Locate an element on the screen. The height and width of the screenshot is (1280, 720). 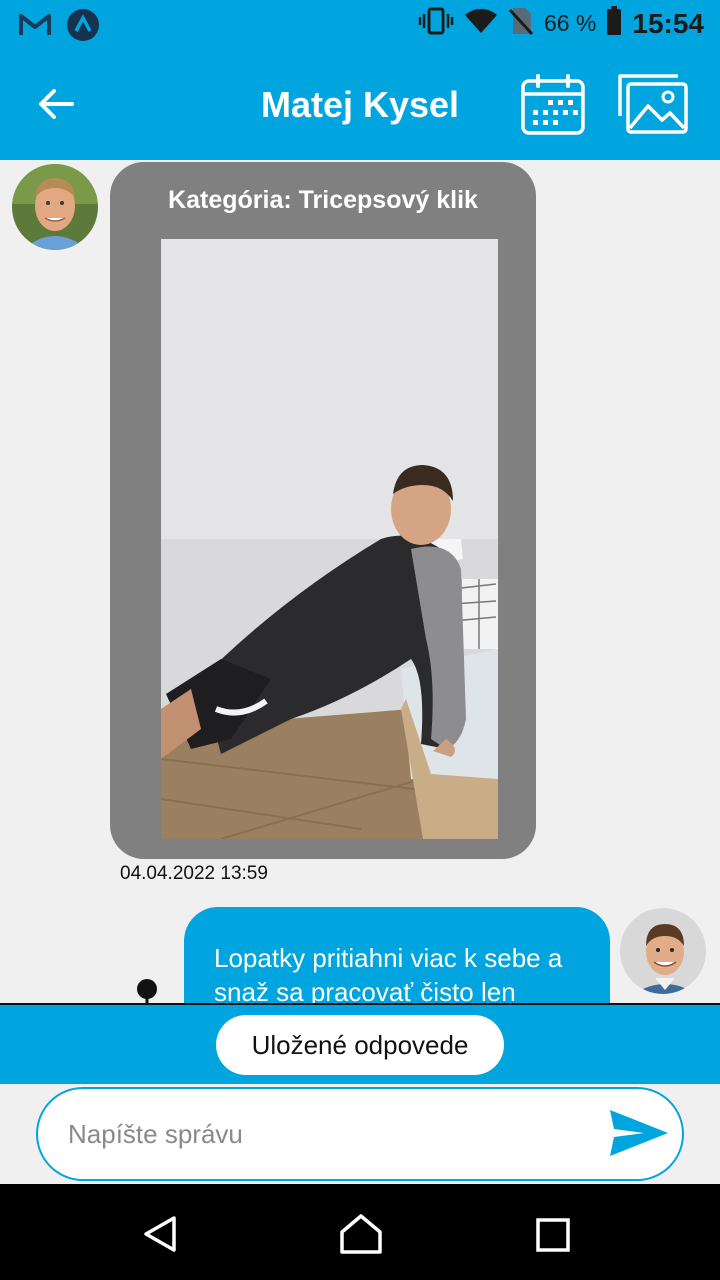
clock: 15:54 is located at coordinates (668, 23).